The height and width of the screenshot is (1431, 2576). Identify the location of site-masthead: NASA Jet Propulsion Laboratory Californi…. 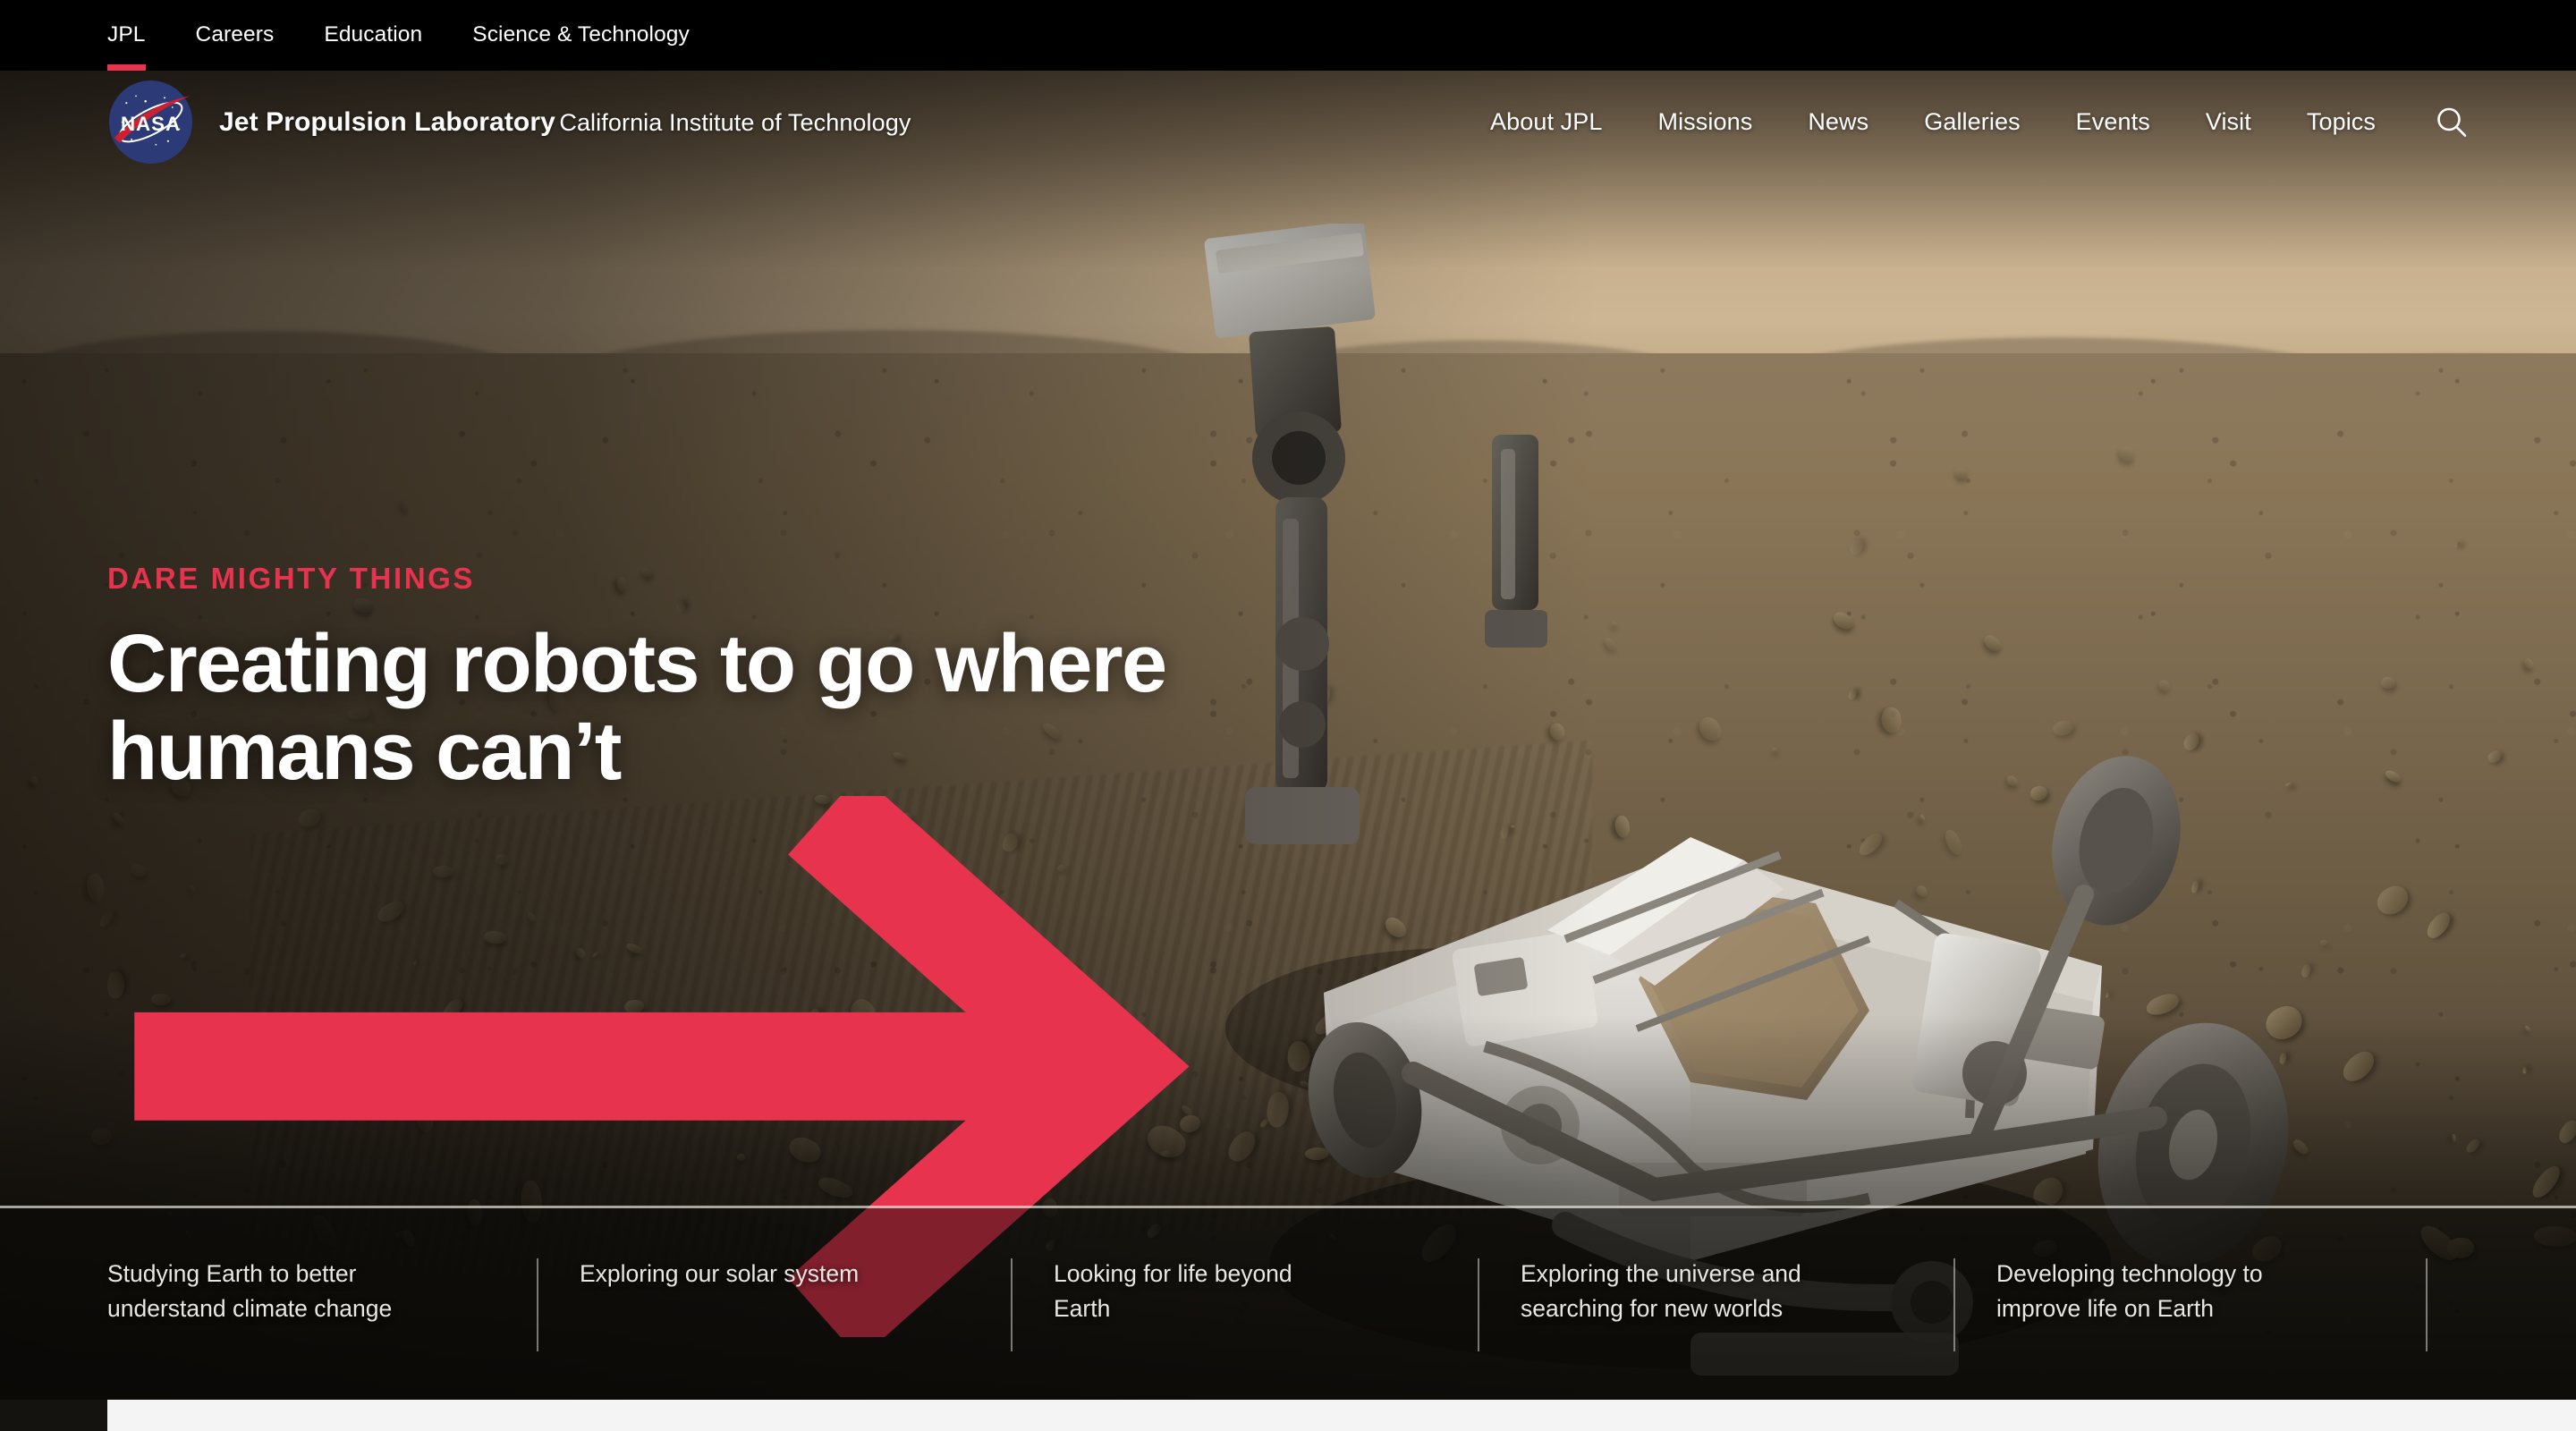
(1288, 123).